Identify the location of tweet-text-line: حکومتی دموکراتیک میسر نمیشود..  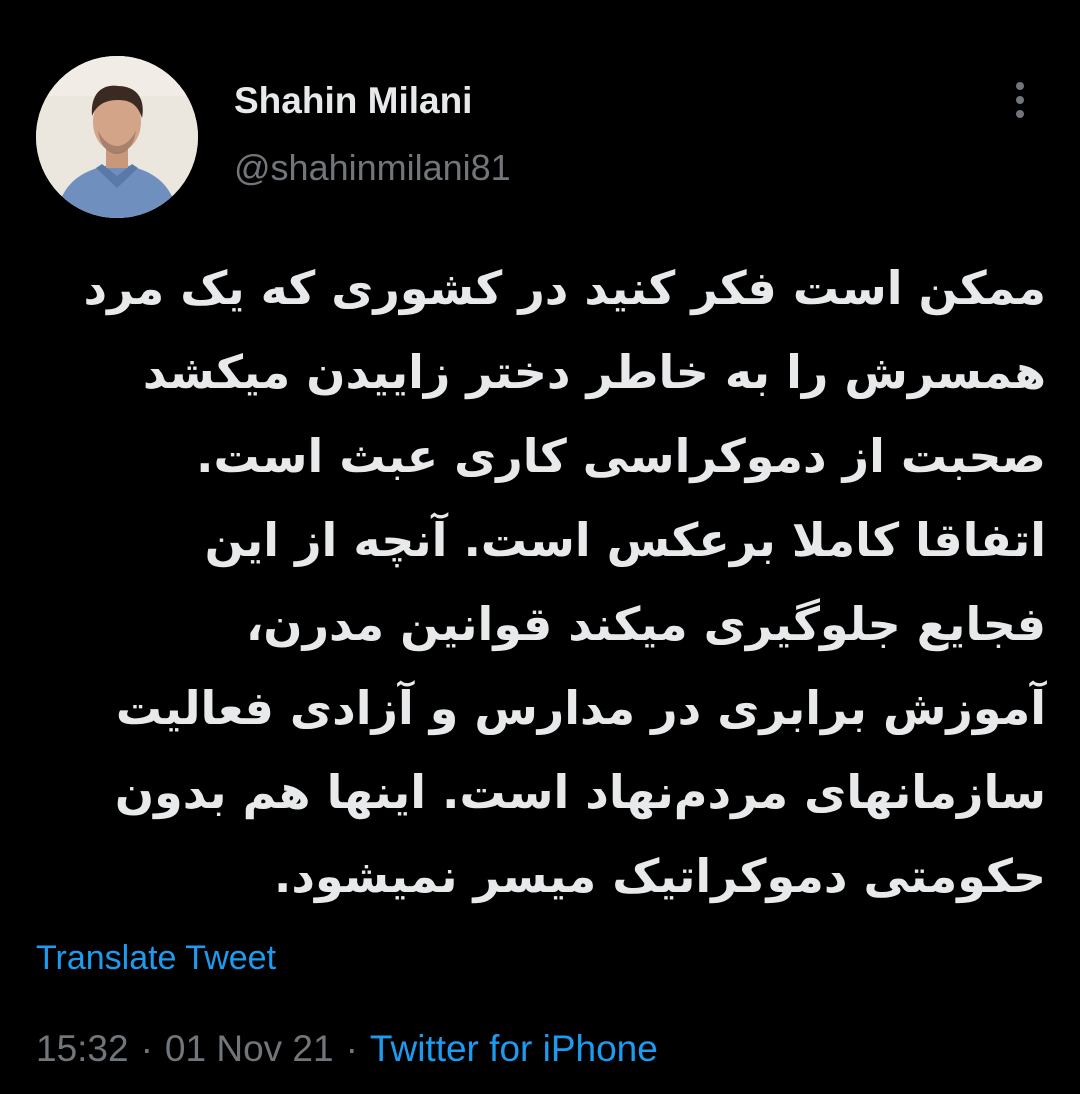
(659, 876).